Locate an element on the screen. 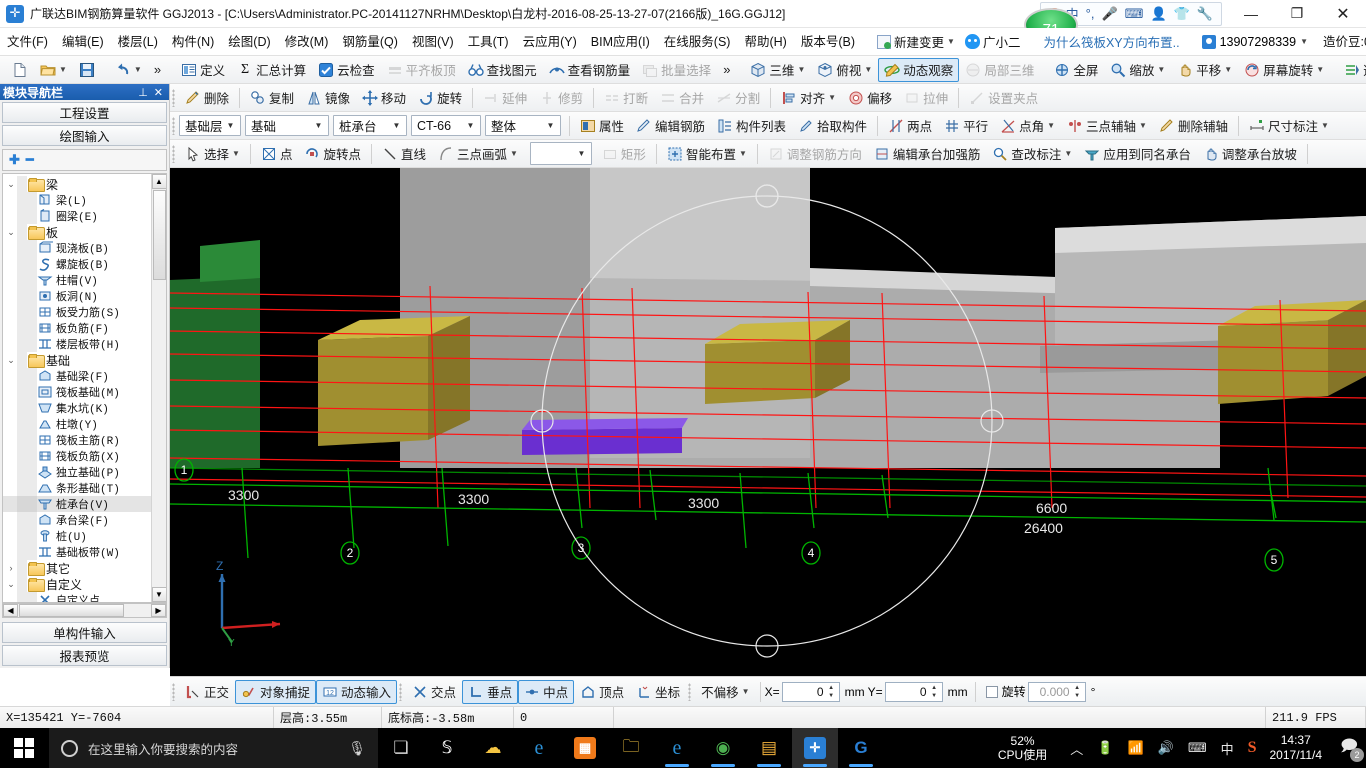 The height and width of the screenshot is (768, 1366). undo-chevron-down-icon: ▼ is located at coordinates (138, 69).